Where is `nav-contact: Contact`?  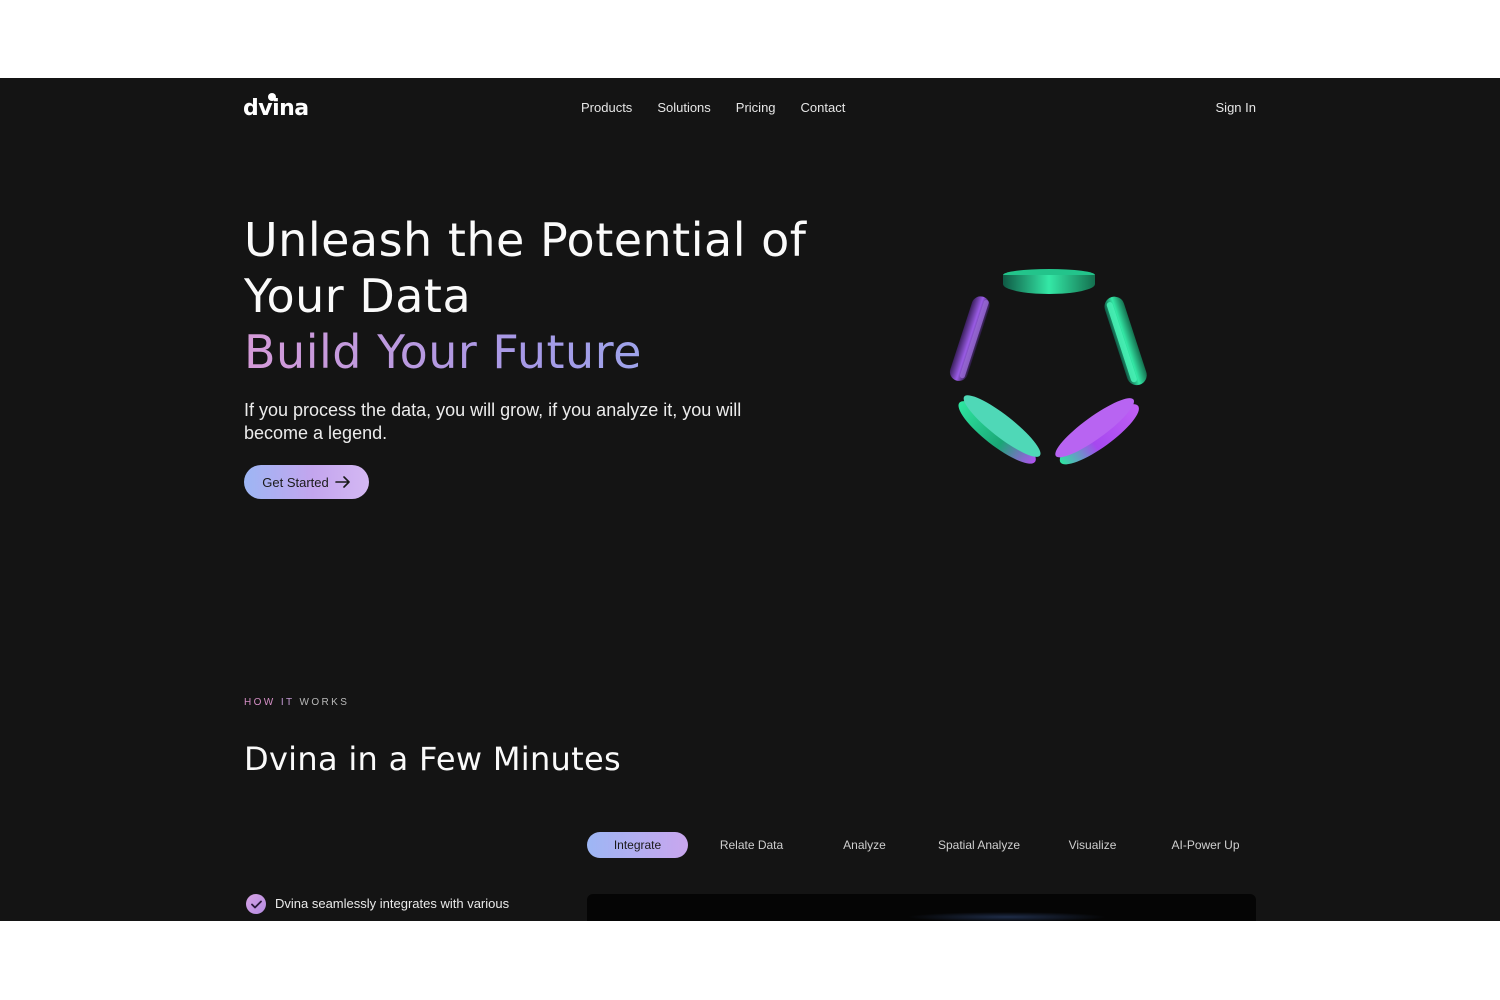 nav-contact: Contact is located at coordinates (823, 107).